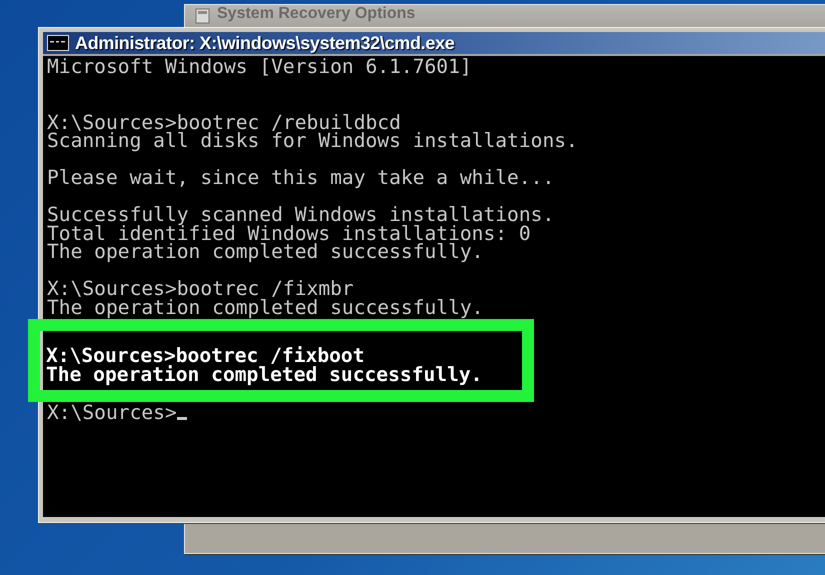  Describe the element at coordinates (312, 141) in the screenshot. I see `console-line: Scanning all disks for Windows installations.` at that location.